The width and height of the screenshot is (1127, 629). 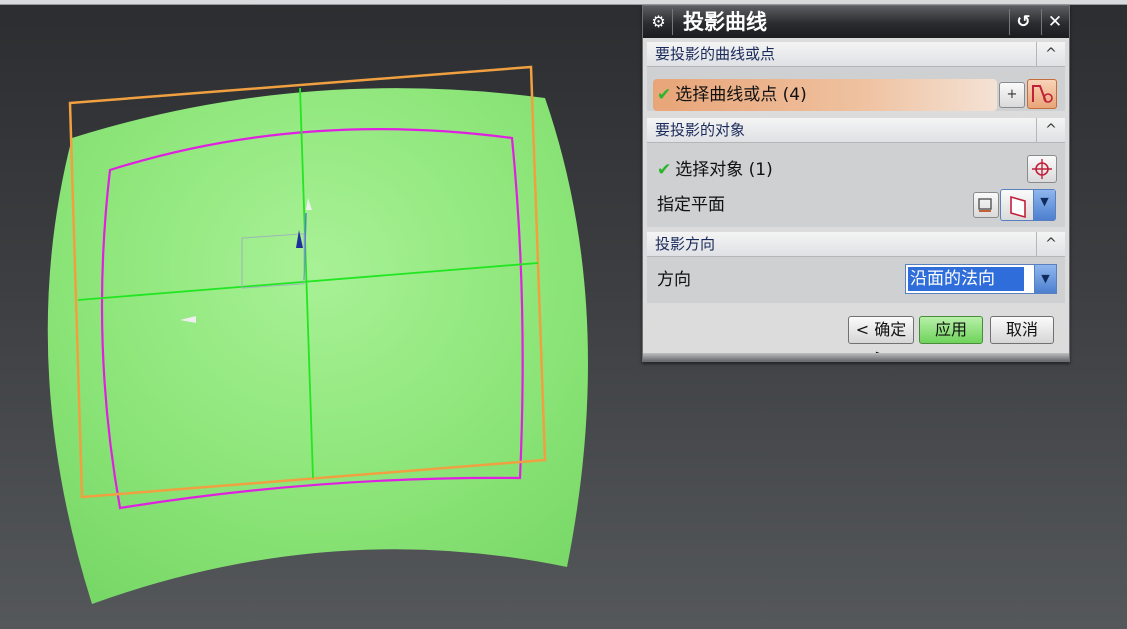 What do you see at coordinates (691, 205) in the screenshot?
I see `specify-plane-label: 指定平面` at bounding box center [691, 205].